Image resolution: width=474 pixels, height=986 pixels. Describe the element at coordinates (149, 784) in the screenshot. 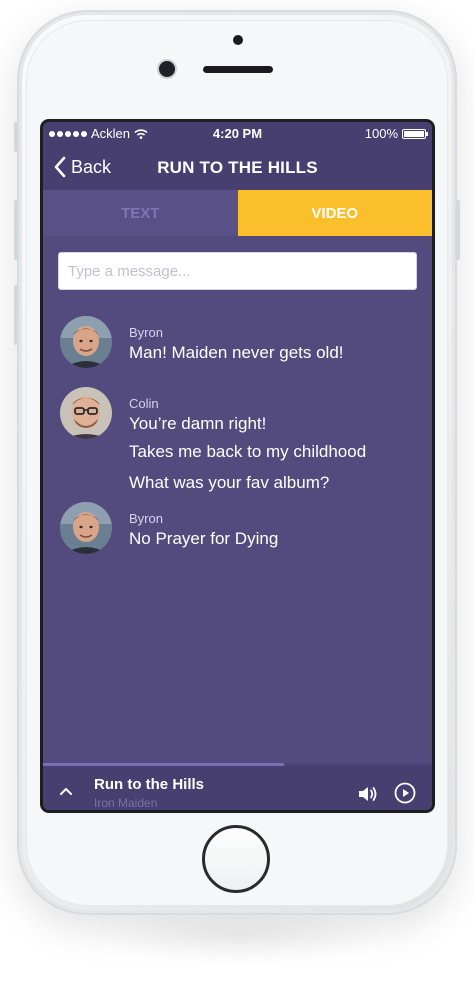

I see `song-title: Run to the Hills` at that location.